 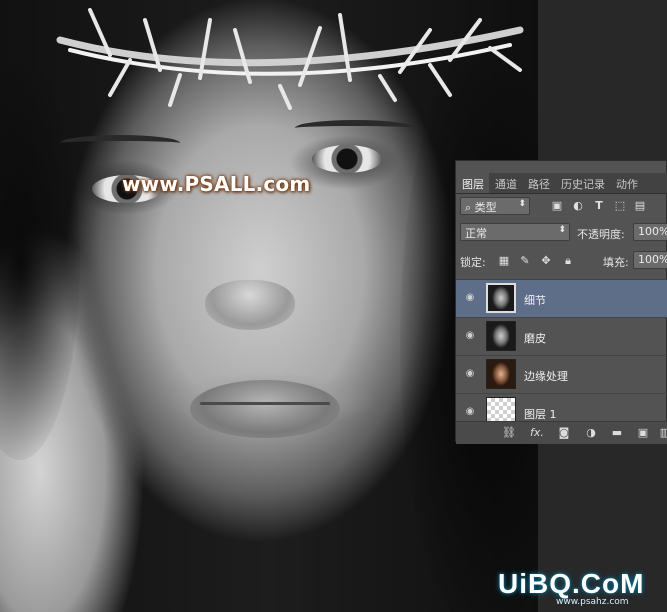 What do you see at coordinates (468, 207) in the screenshot?
I see `search-icon: ⌕` at bounding box center [468, 207].